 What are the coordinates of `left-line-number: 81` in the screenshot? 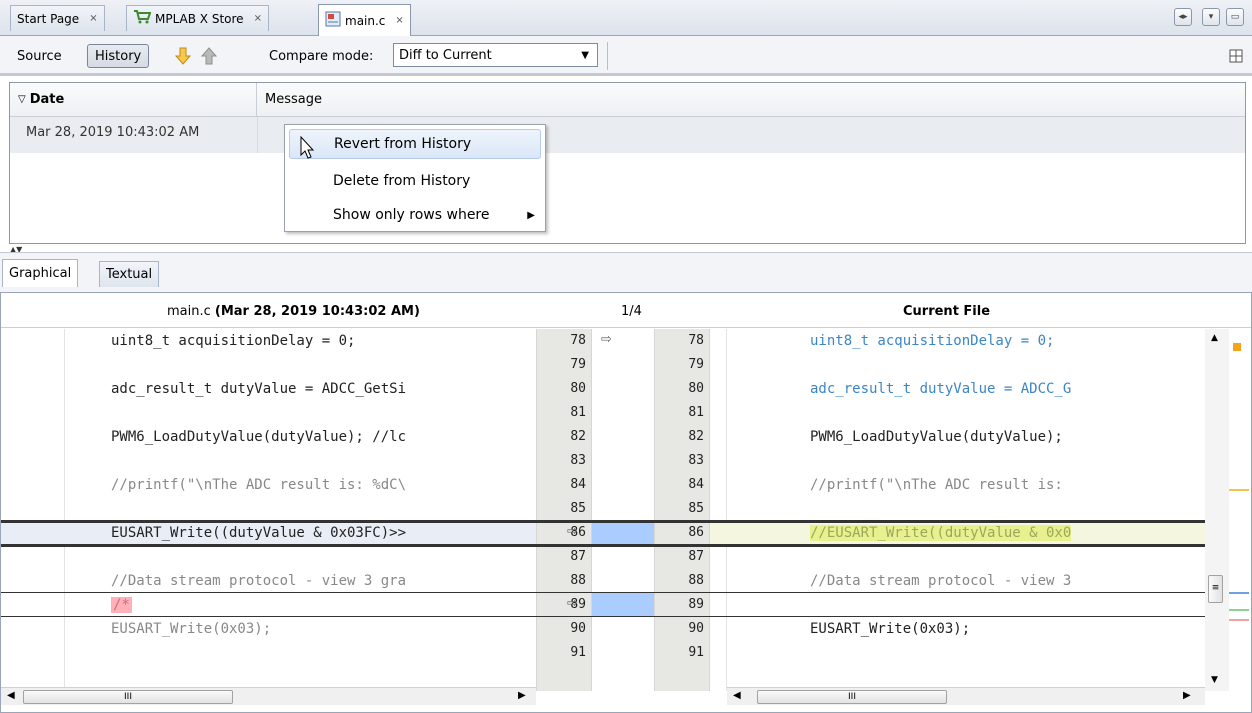 It's located at (578, 412).